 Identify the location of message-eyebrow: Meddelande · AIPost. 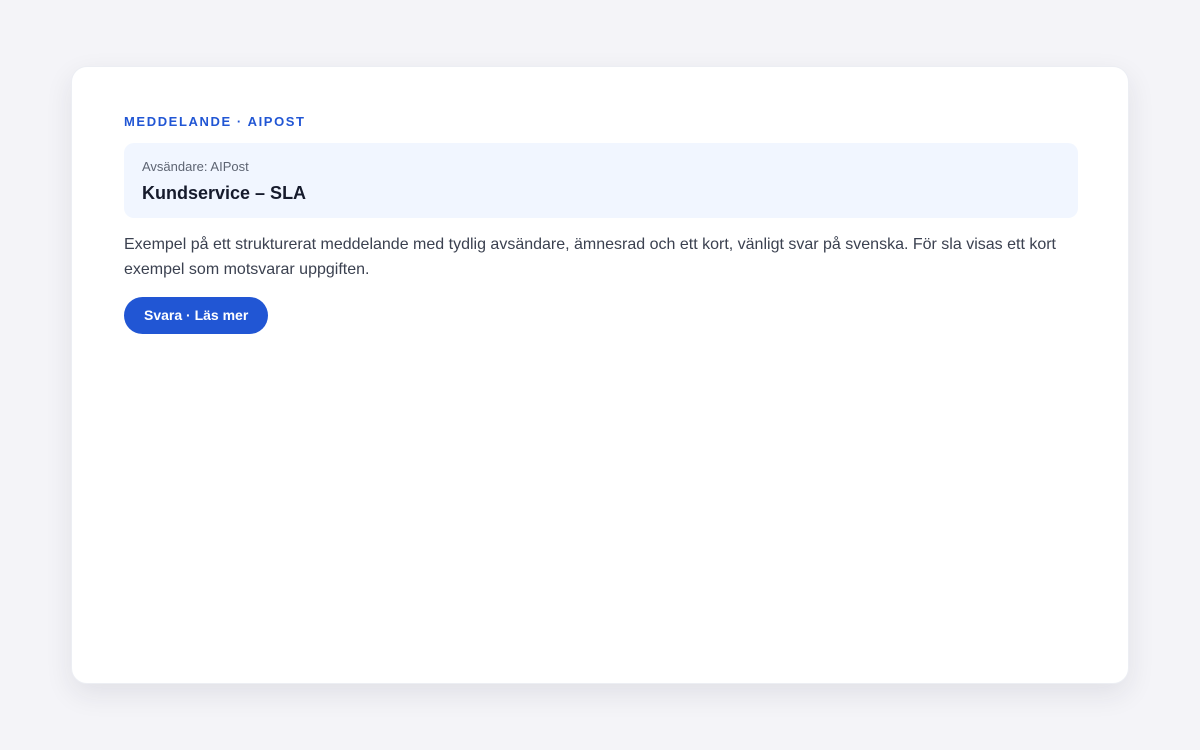
(215, 121).